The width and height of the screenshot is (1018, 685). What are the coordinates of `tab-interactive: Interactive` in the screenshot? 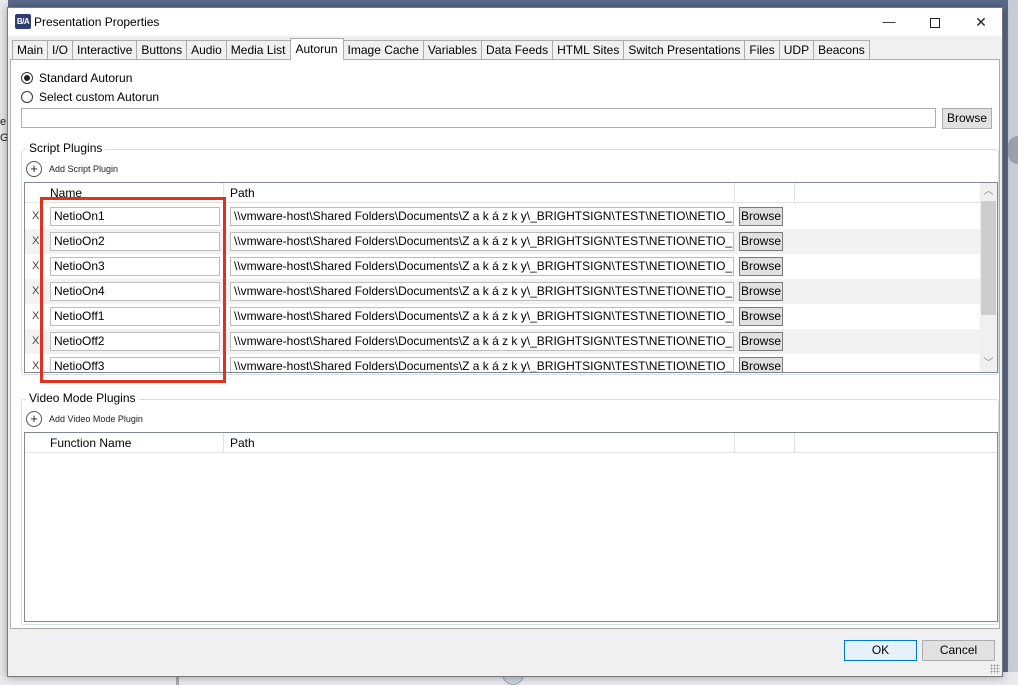 It's located at (104, 50).